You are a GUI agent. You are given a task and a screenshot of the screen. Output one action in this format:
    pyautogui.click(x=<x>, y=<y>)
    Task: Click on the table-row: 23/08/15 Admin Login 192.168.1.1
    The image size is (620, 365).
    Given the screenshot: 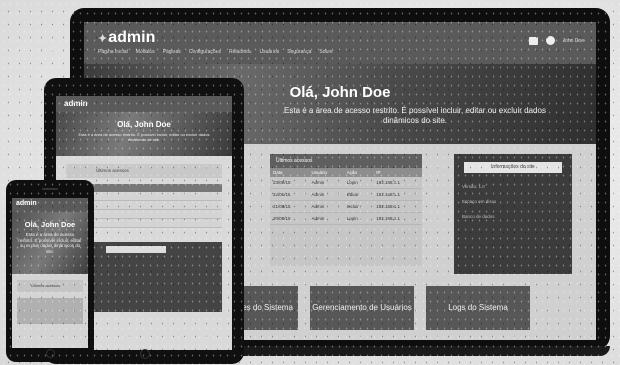 What is the action you would take?
    pyautogui.click(x=346, y=183)
    